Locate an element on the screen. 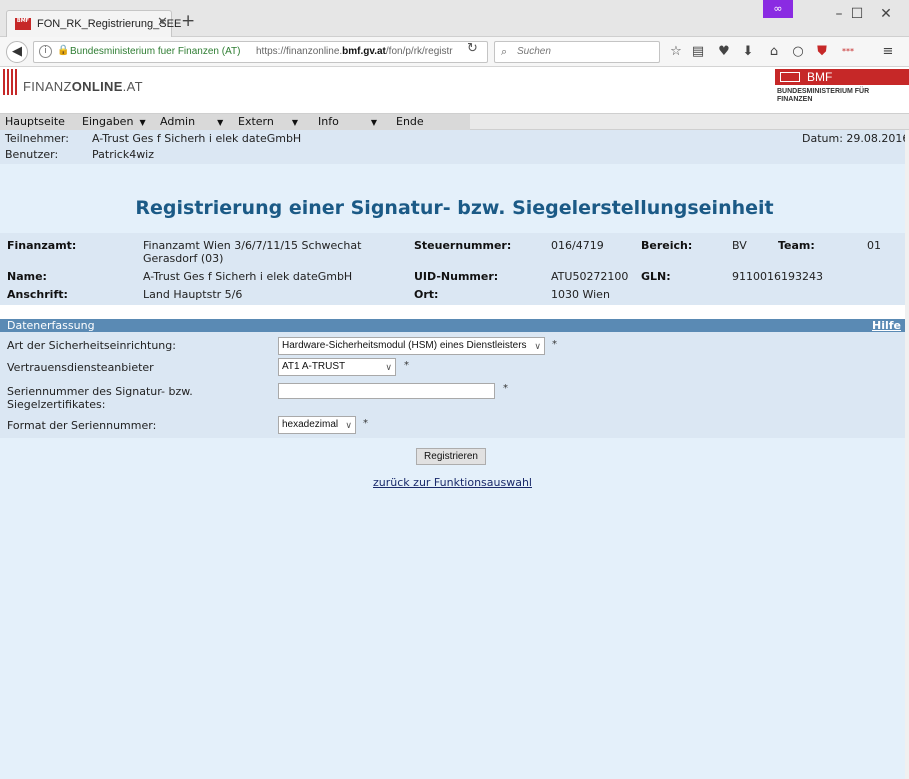  menu-item-eingaben: Eingaben ▼ is located at coordinates (114, 121).